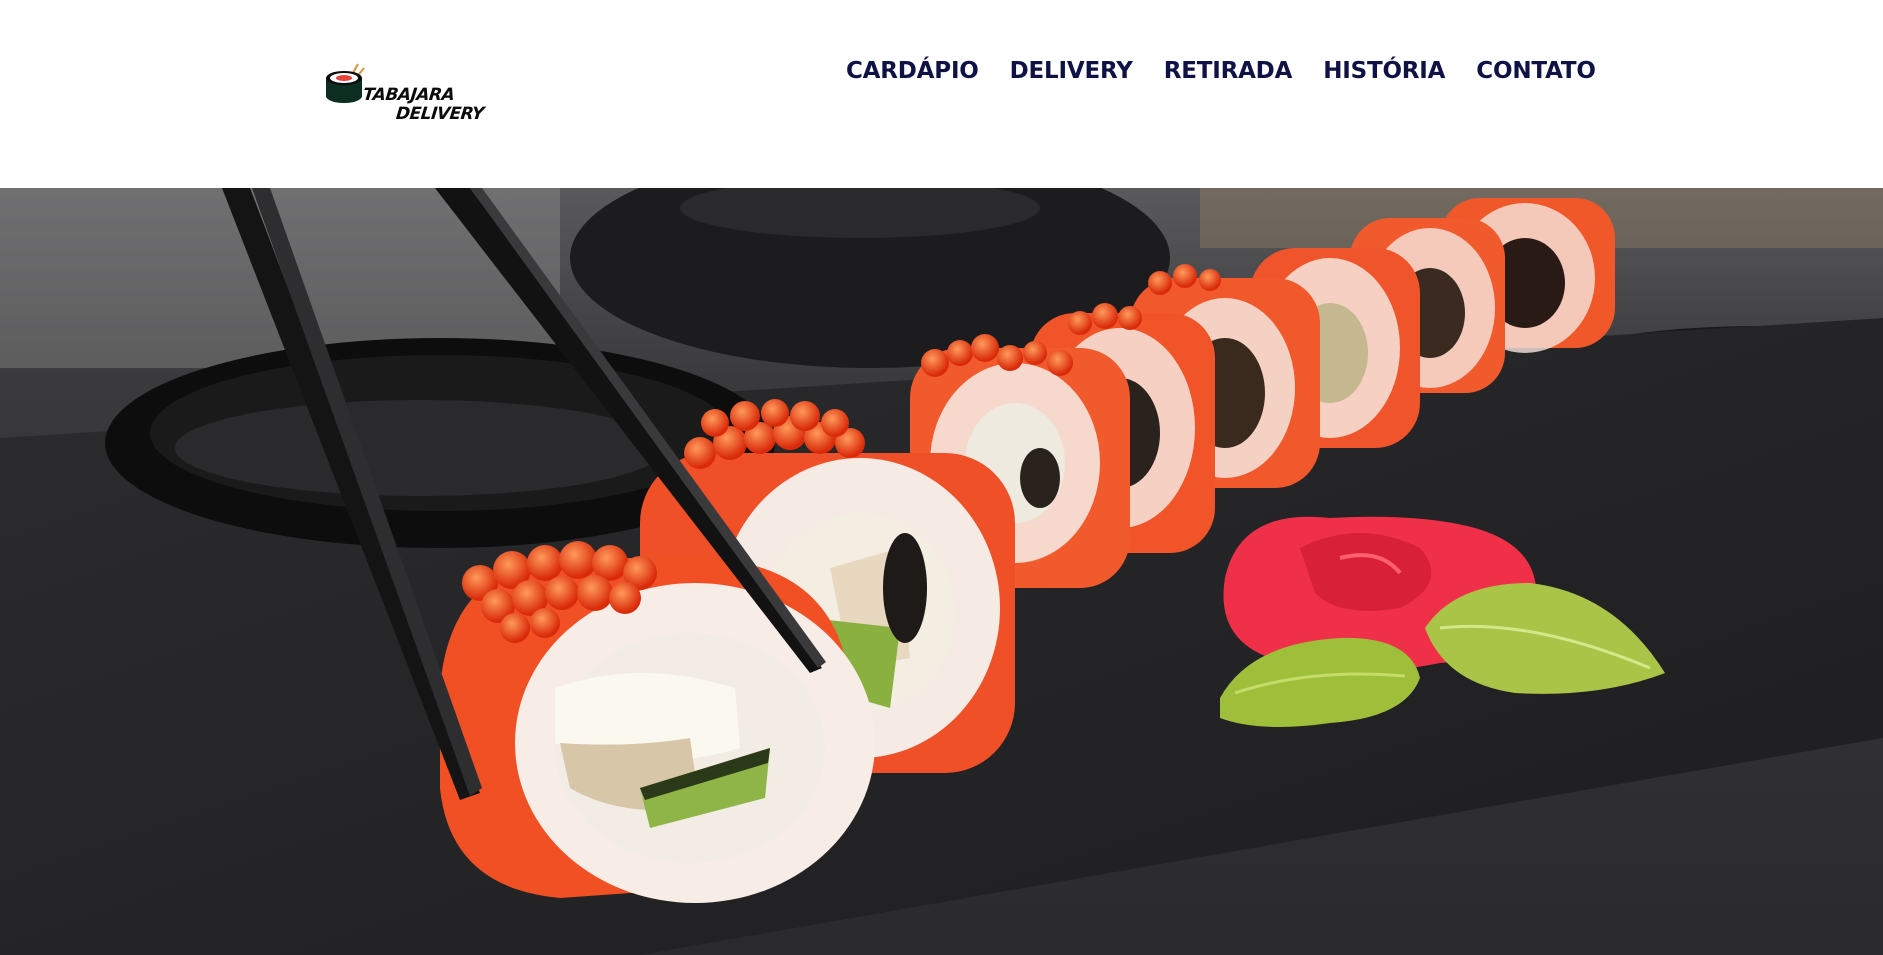 The image size is (1883, 955). Describe the element at coordinates (1228, 71) in the screenshot. I see `nav-item-retirada: RETIRADA` at that location.